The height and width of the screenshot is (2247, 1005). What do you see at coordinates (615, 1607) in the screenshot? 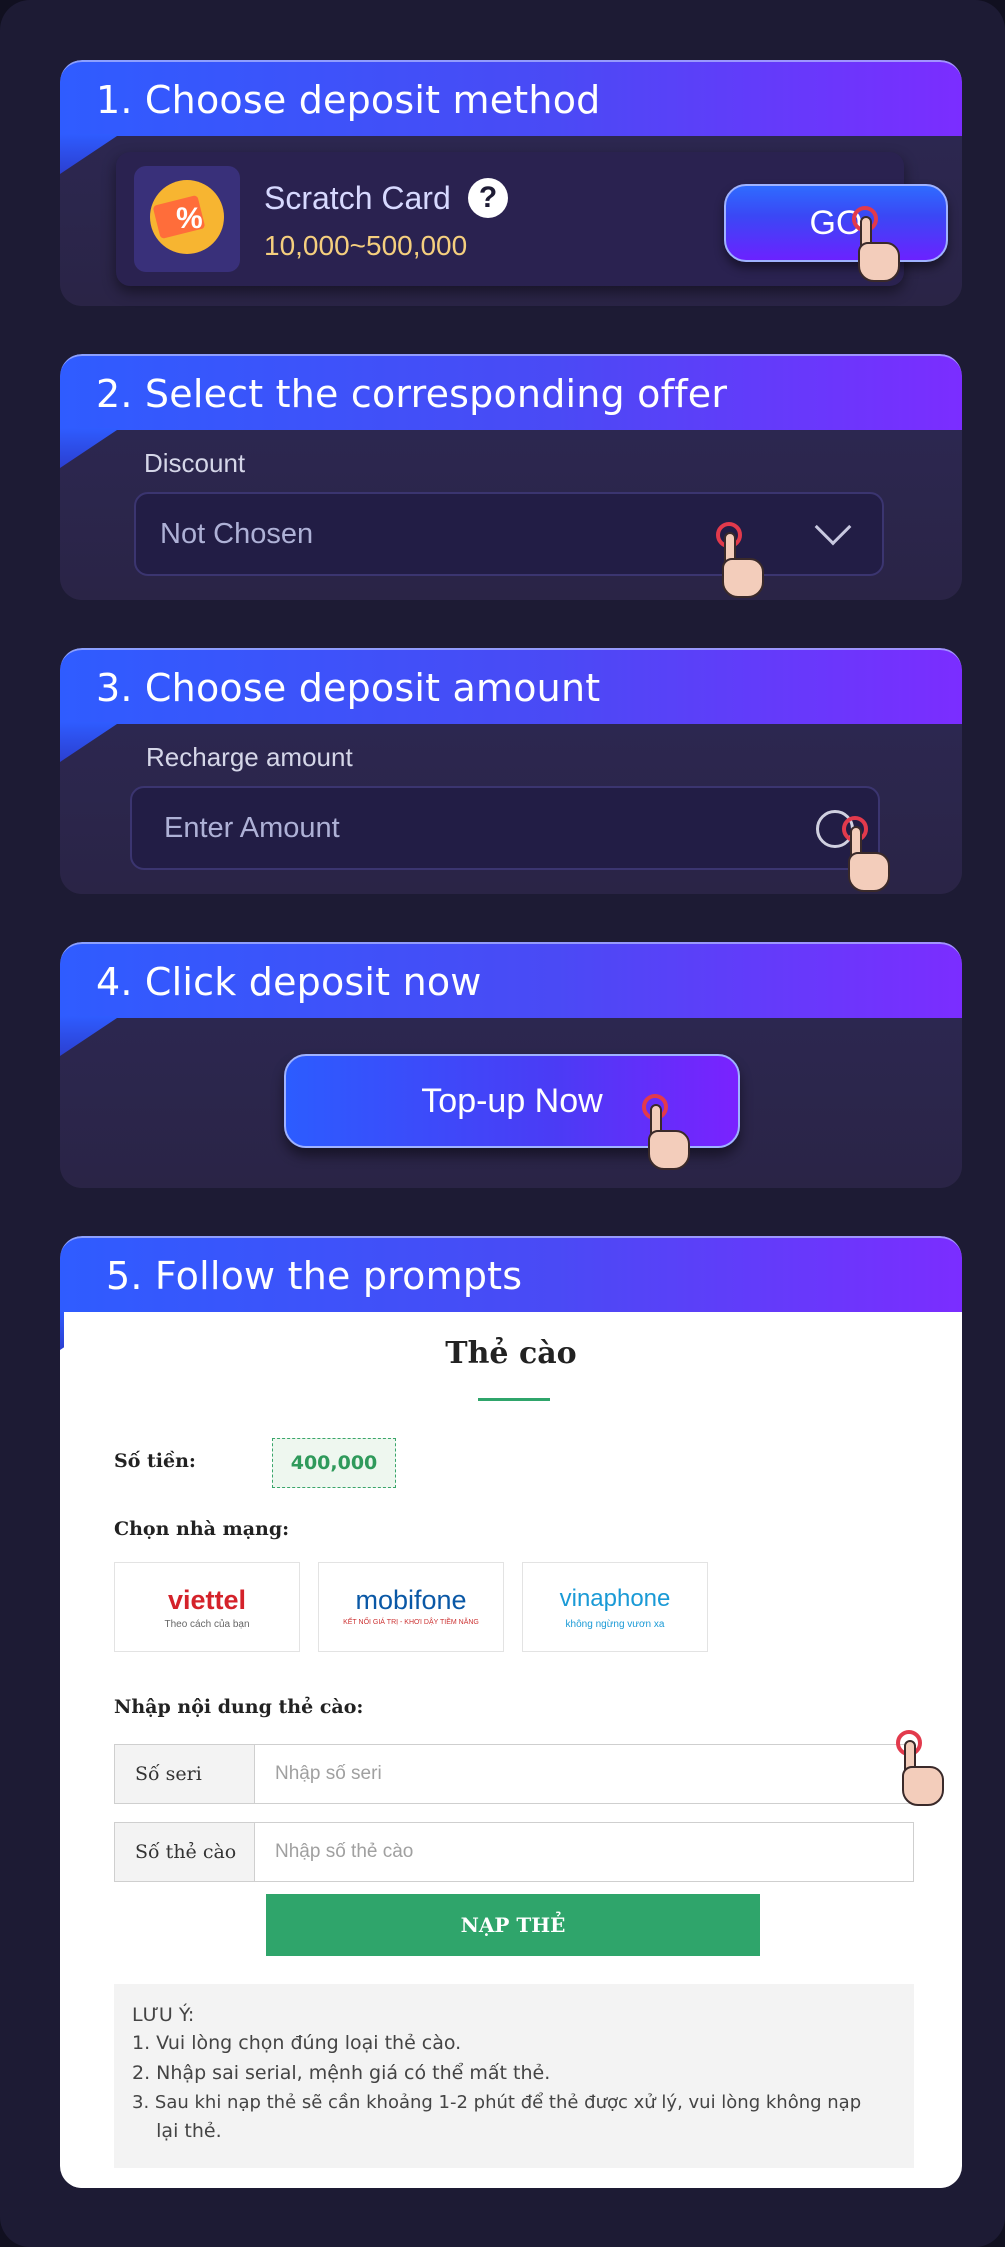
I see `carrier-vinaphone: vinaphone không ngừng vươn xa` at bounding box center [615, 1607].